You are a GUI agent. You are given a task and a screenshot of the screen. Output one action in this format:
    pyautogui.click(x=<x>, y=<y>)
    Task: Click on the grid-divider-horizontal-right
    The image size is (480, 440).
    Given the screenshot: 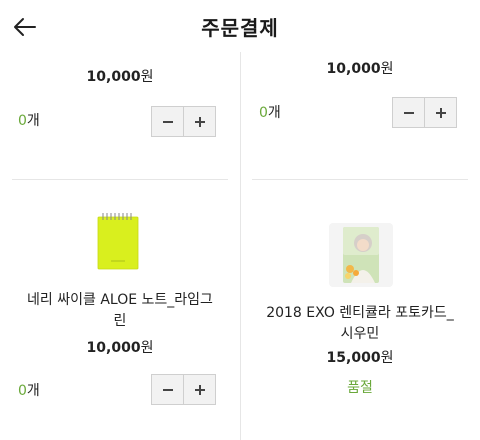 What is the action you would take?
    pyautogui.click(x=360, y=179)
    